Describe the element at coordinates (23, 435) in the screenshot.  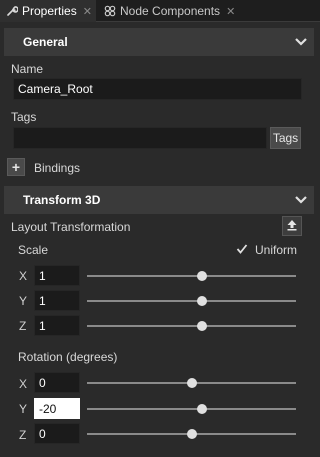
I see `rotation-z-label: Z` at that location.